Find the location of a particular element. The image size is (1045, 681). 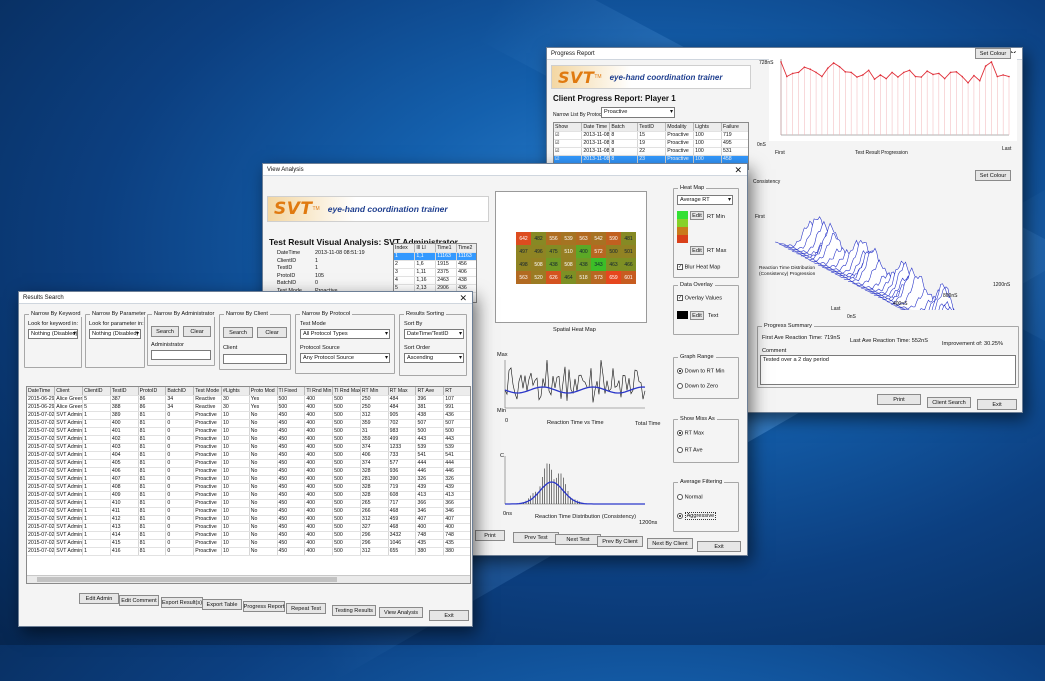

column-header: Tl Fixed is located at coordinates (291, 391).